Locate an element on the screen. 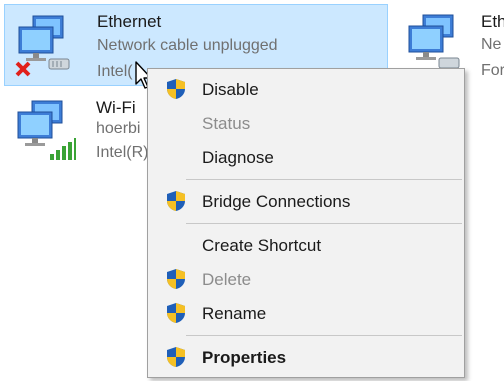 Image resolution: width=504 pixels, height=381 pixels. menu-item-bridge-connections: Bridge Connections is located at coordinates (306, 201).